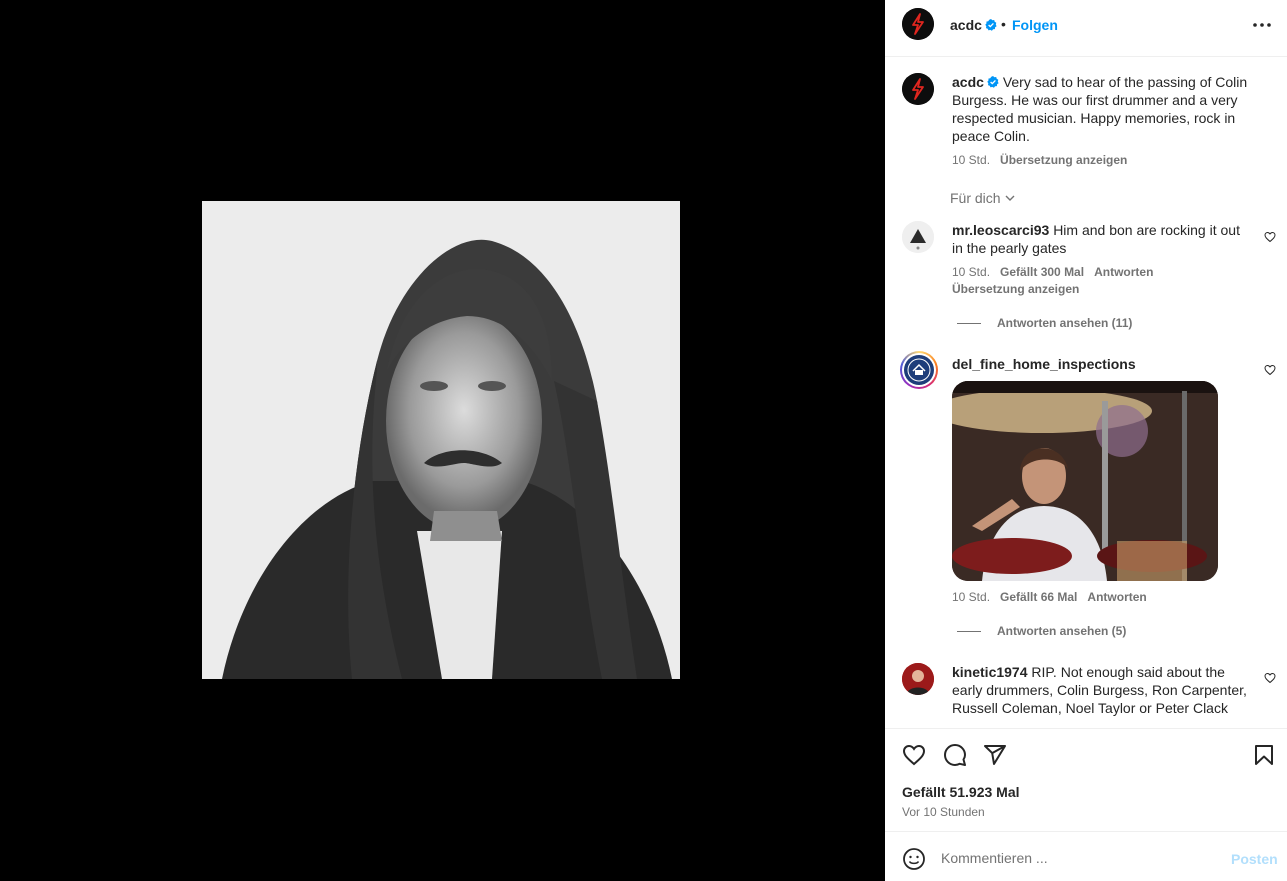 Image resolution: width=1287 pixels, height=881 pixels. What do you see at coordinates (1262, 25) in the screenshot?
I see `more-options-icon` at bounding box center [1262, 25].